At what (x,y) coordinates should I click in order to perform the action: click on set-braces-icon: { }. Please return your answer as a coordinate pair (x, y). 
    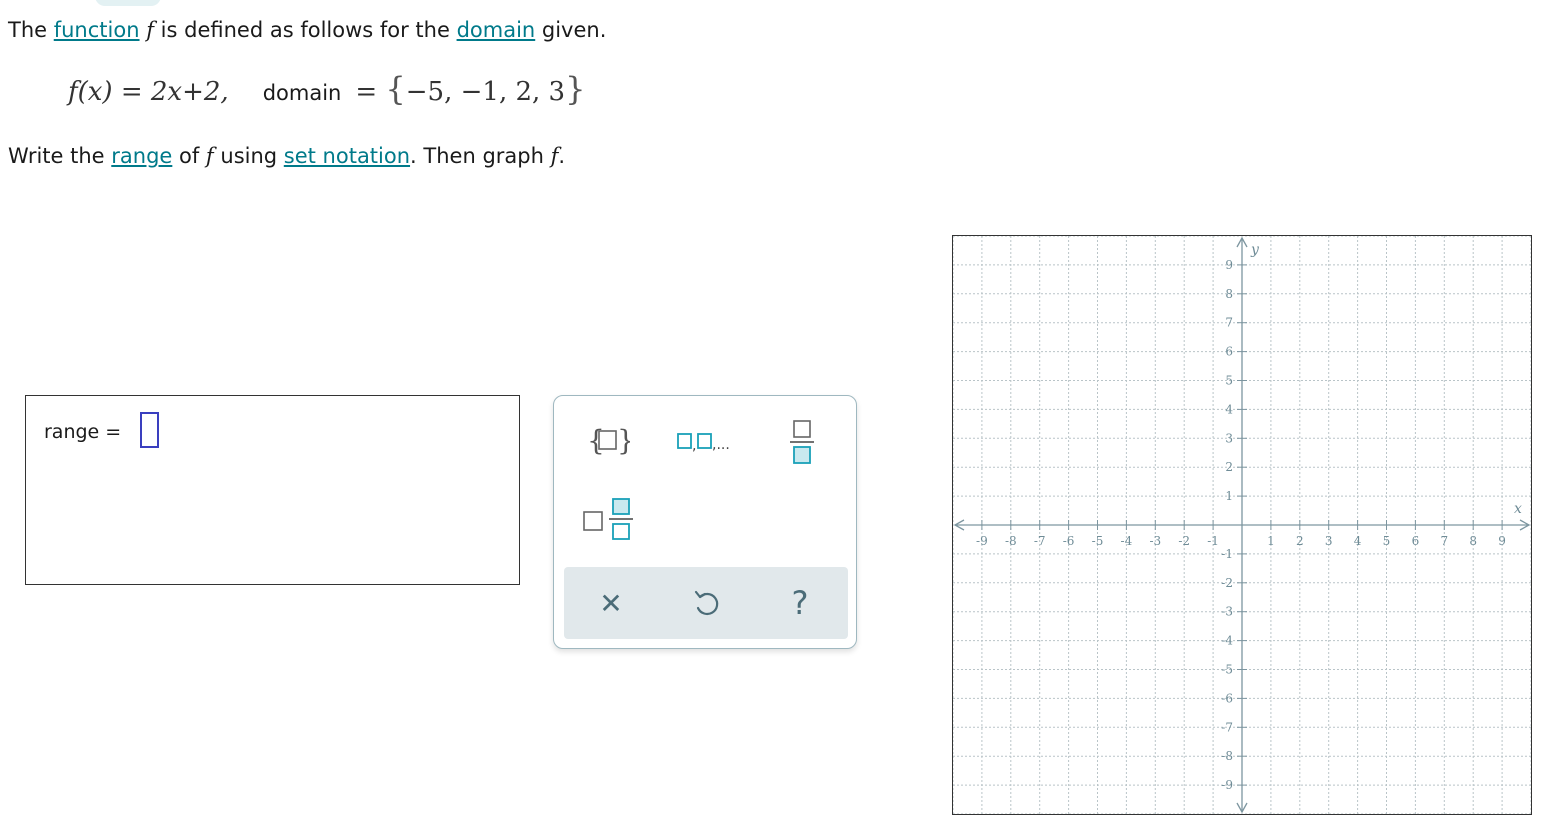
    Looking at the image, I should click on (608, 440).